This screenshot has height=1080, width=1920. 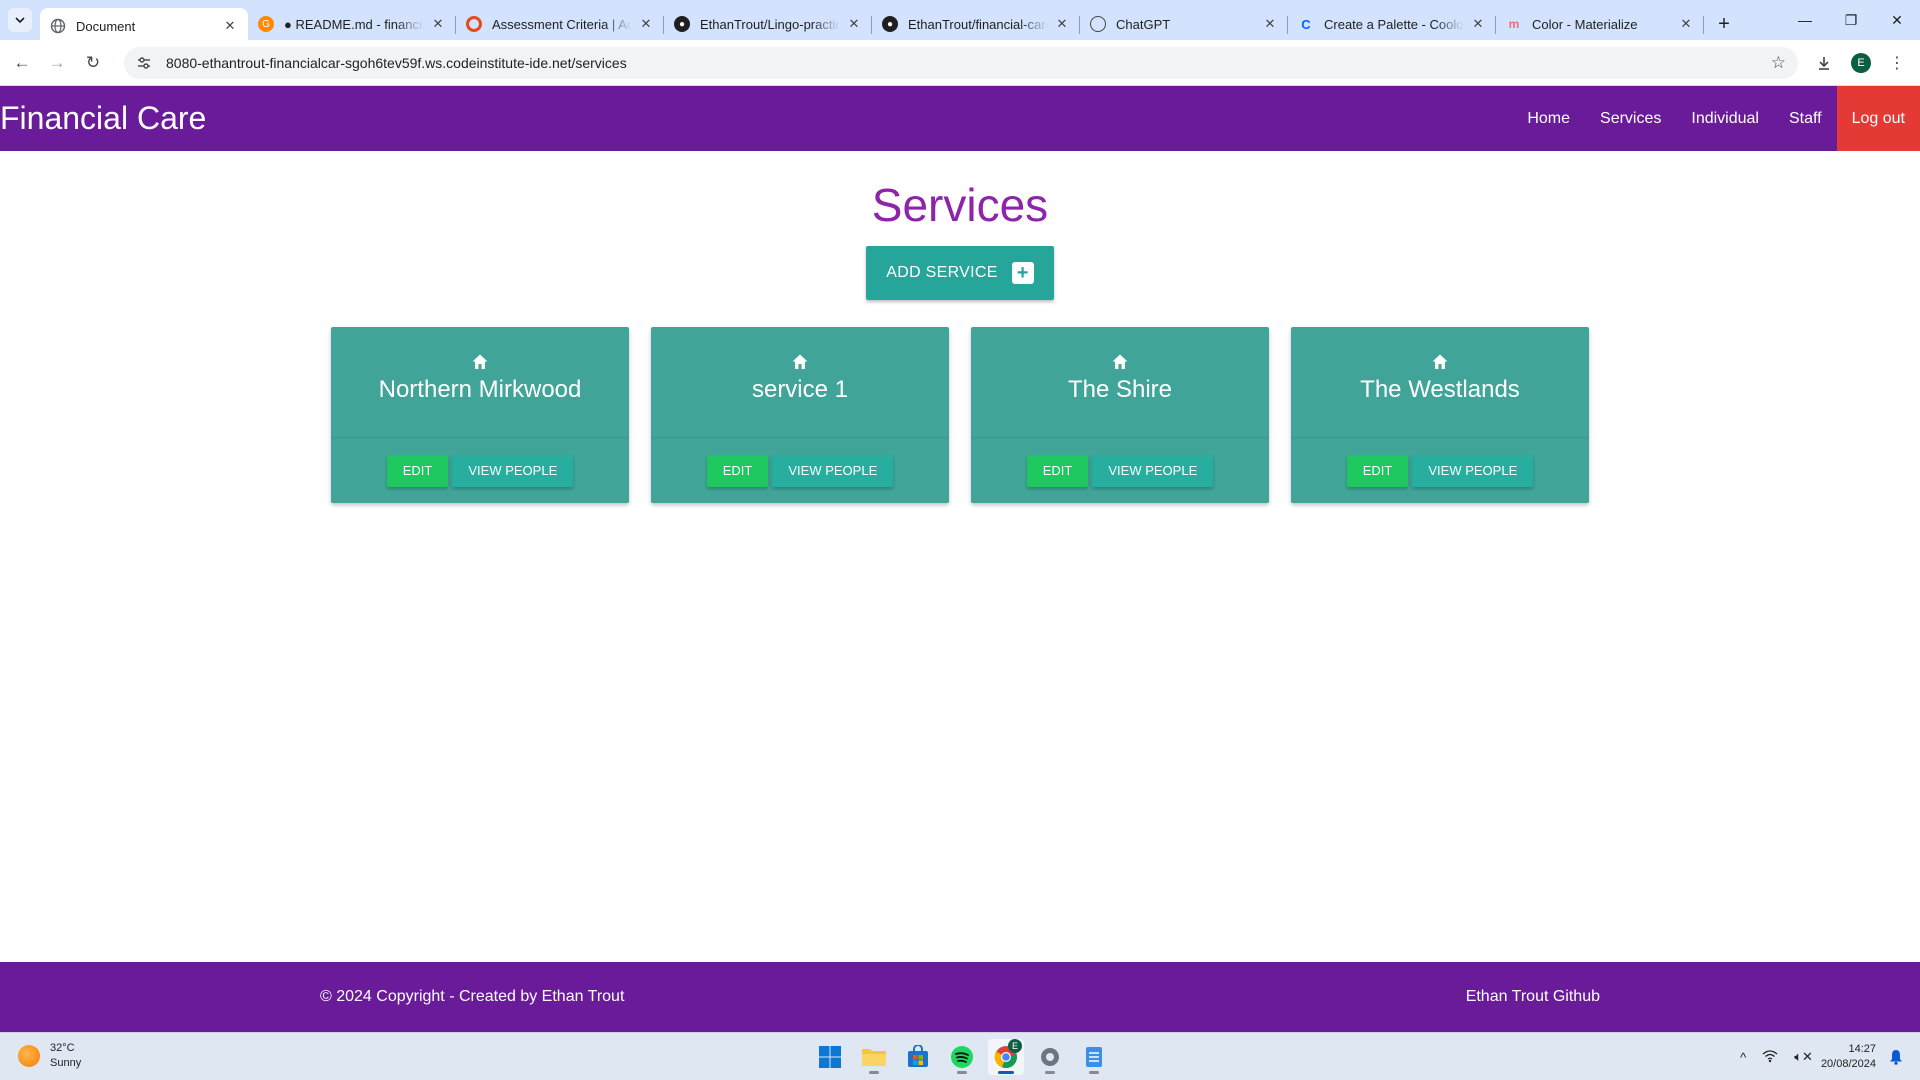 What do you see at coordinates (976, 24) in the screenshot?
I see `tab-financial-care-repo: ● EthanTrout/financial-care: ✕` at bounding box center [976, 24].